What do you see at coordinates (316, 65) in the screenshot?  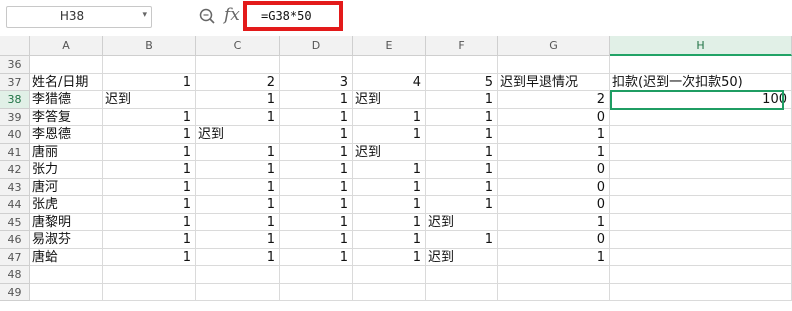 I see `cell-d36` at bounding box center [316, 65].